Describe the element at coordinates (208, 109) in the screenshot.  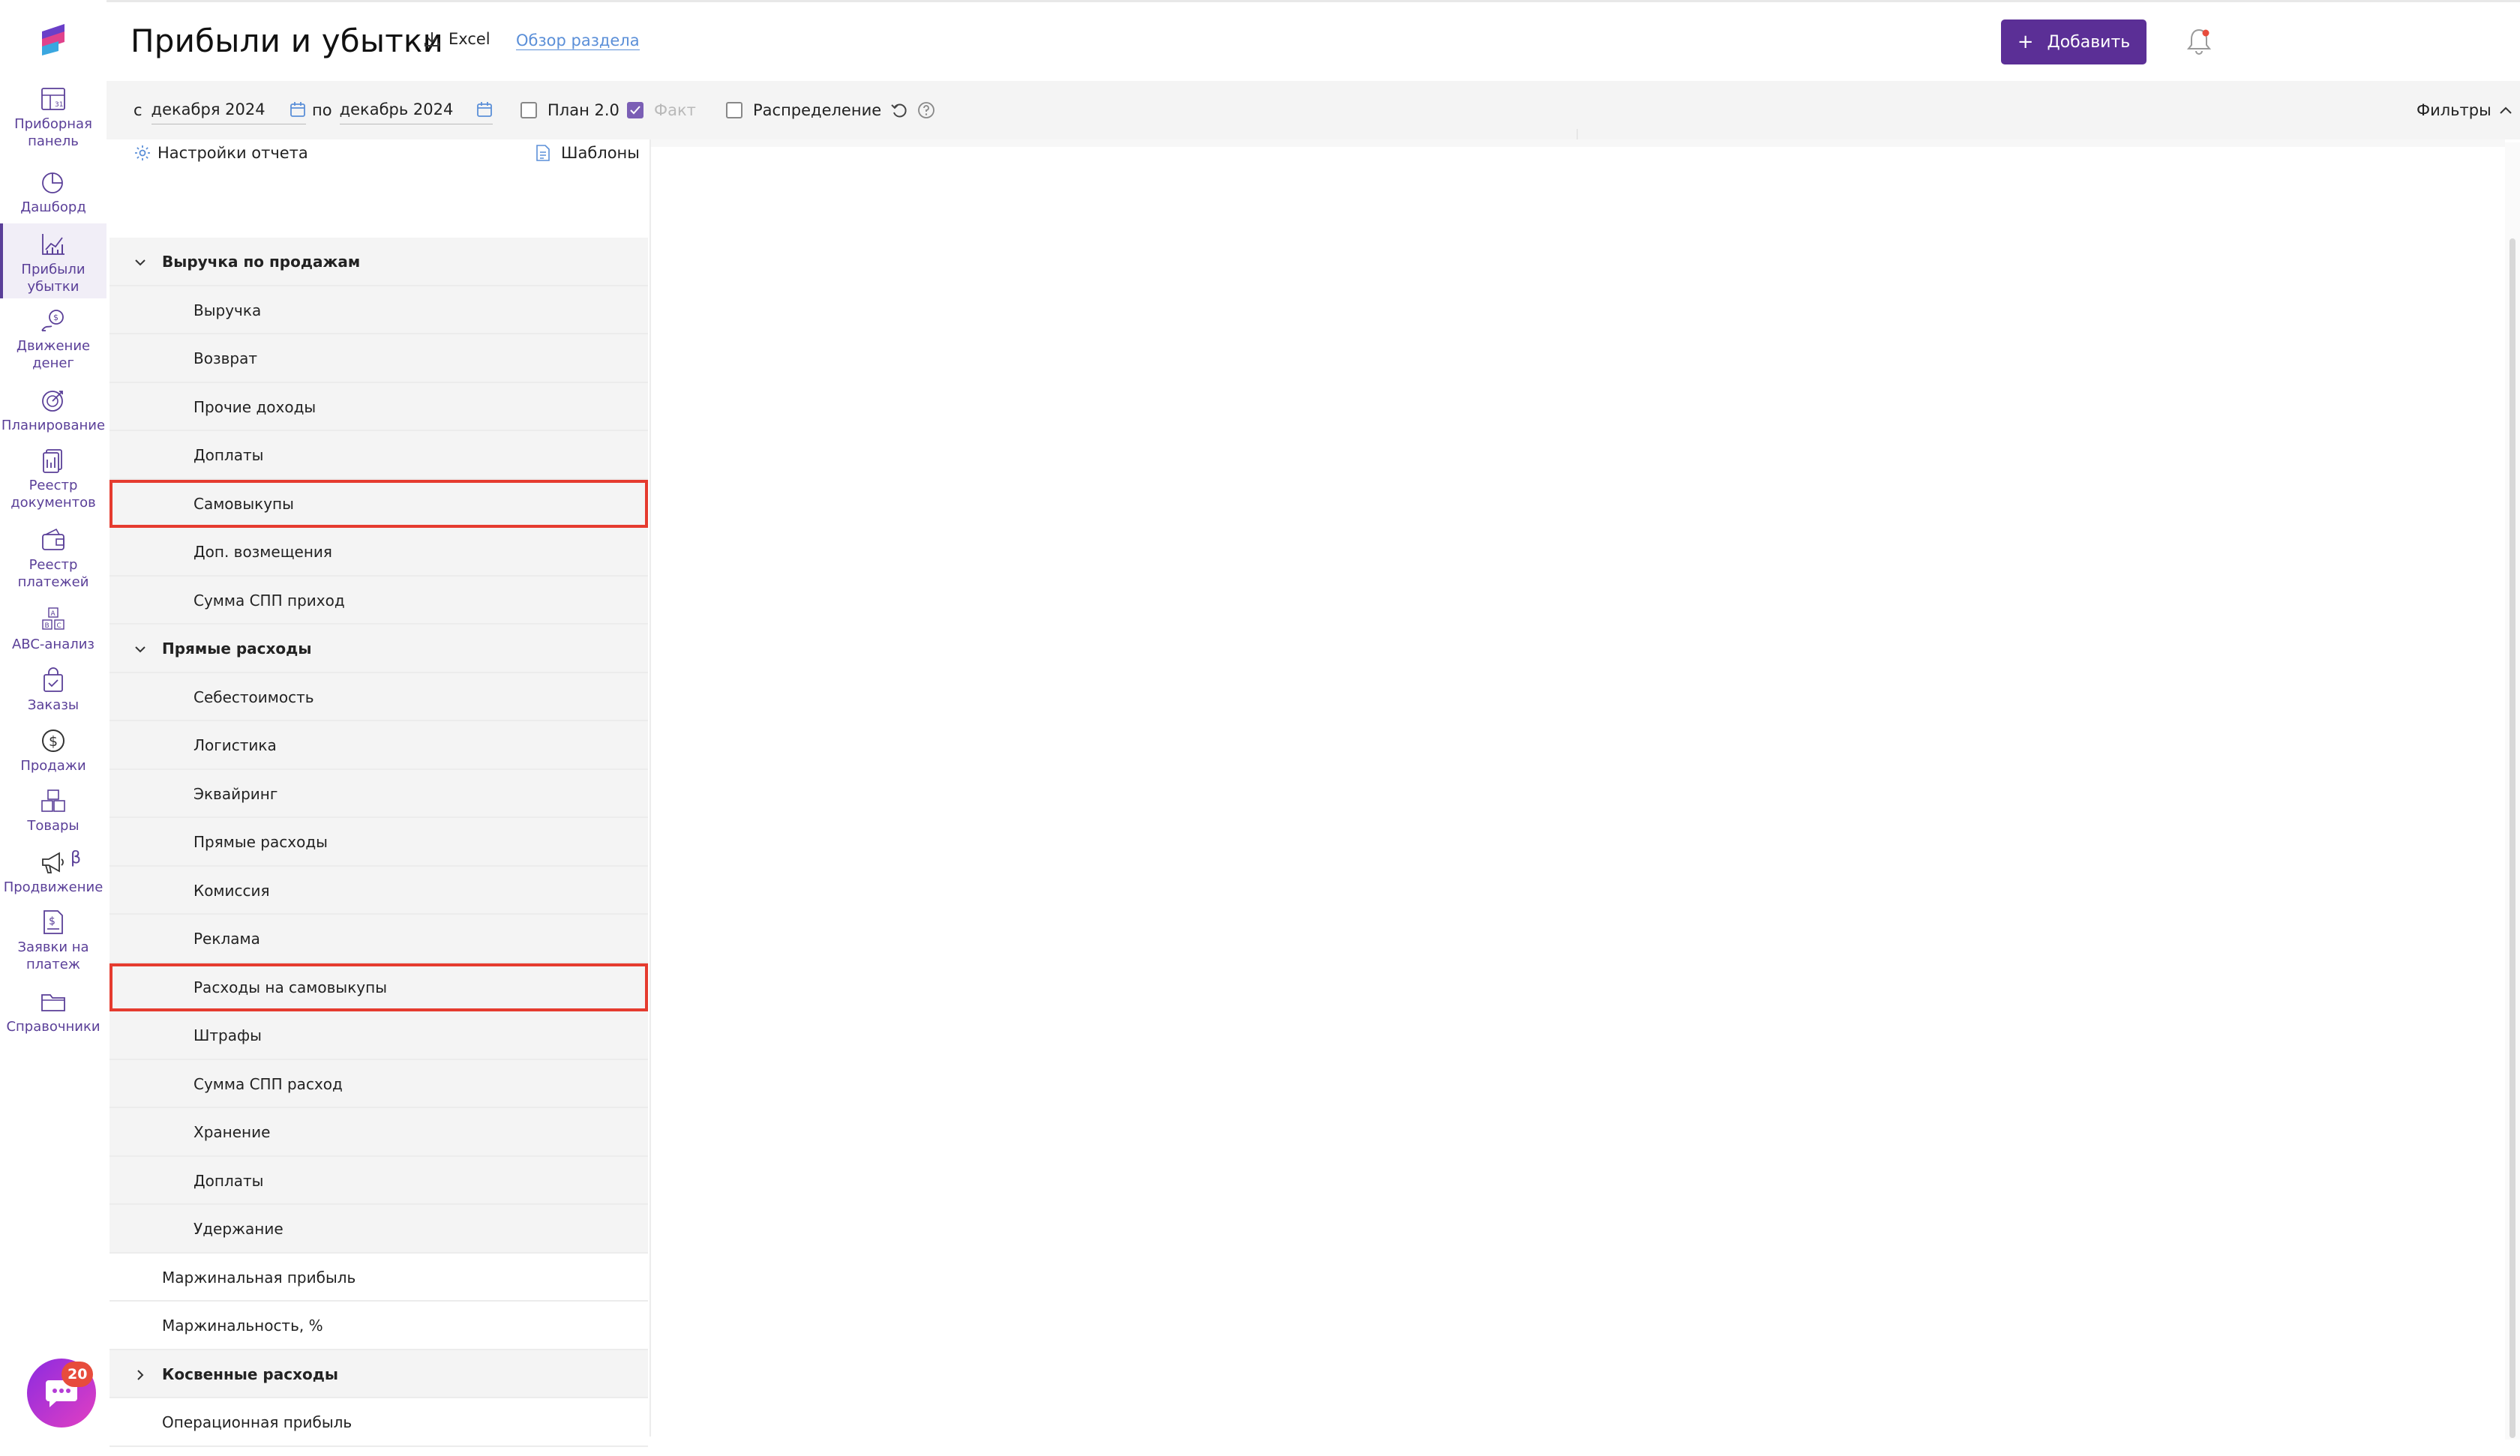
I see `date-from-value: декабря 2024` at that location.